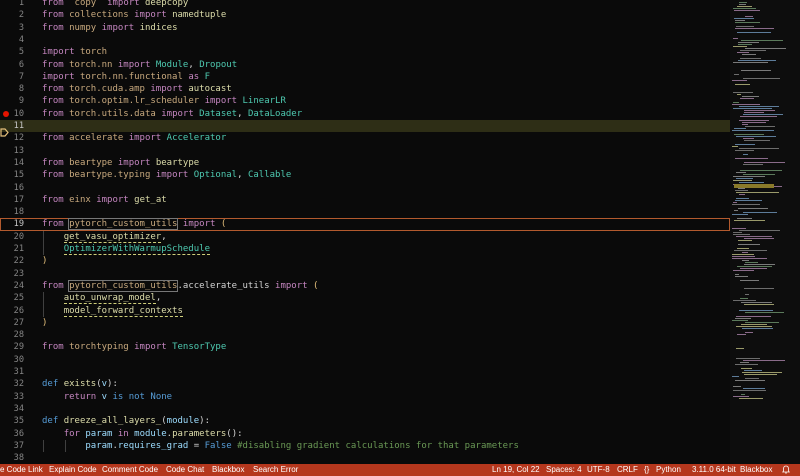  What do you see at coordinates (18, 199) in the screenshot?
I see `line-number: 17` at bounding box center [18, 199].